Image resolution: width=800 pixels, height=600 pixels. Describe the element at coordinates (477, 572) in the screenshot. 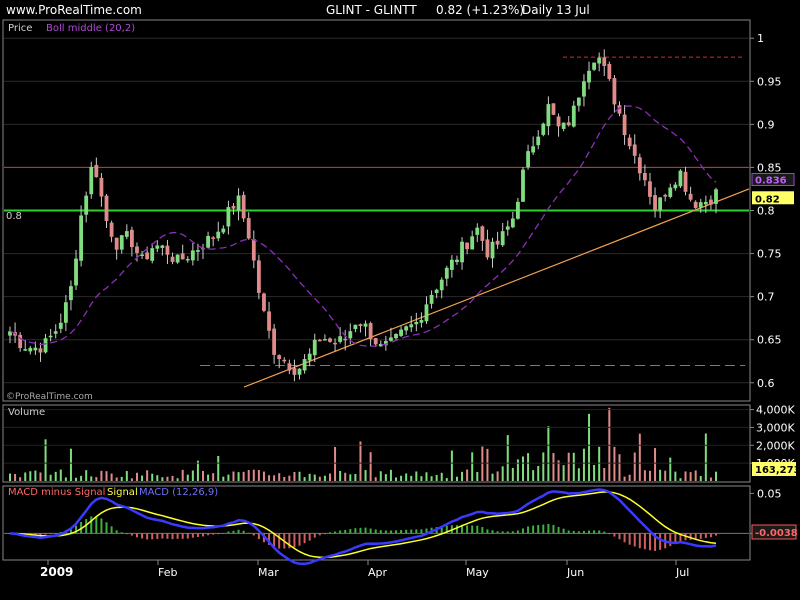

I see `time-tick-label: May` at that location.